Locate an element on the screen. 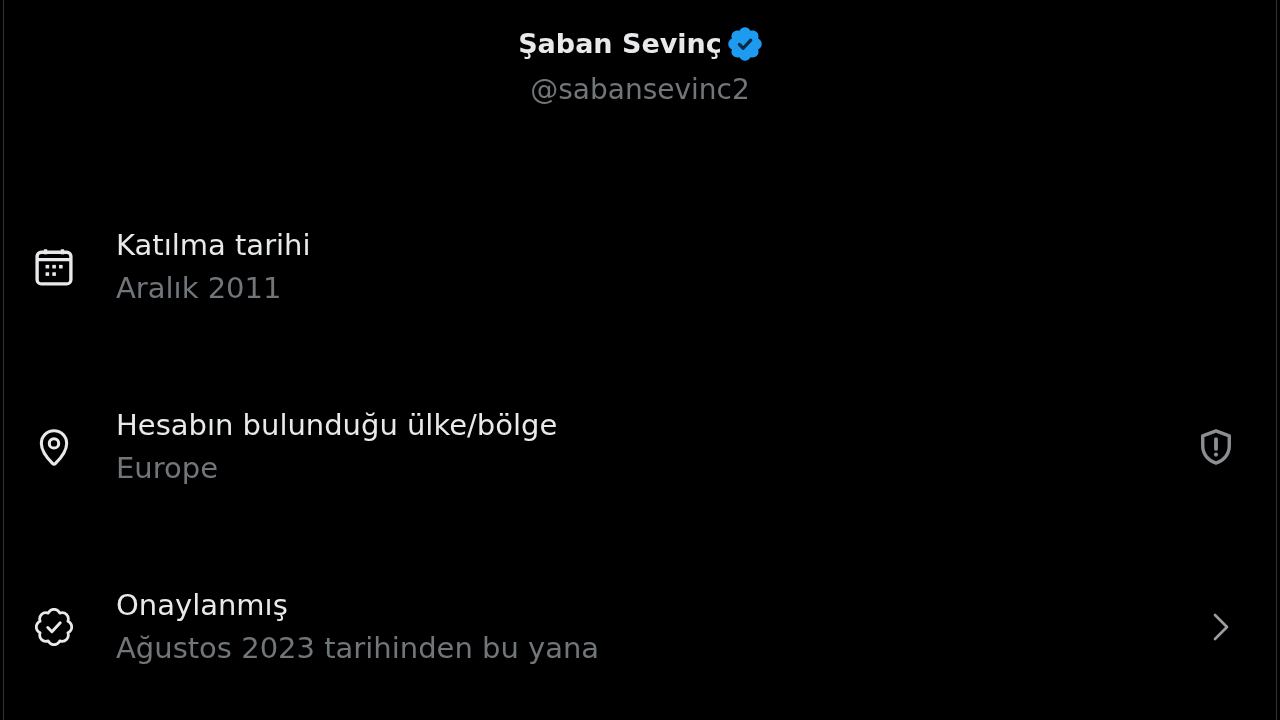 The image size is (1280, 720). detail-value: Ağustos 2023 tarihinden bu yana is located at coordinates (358, 648).